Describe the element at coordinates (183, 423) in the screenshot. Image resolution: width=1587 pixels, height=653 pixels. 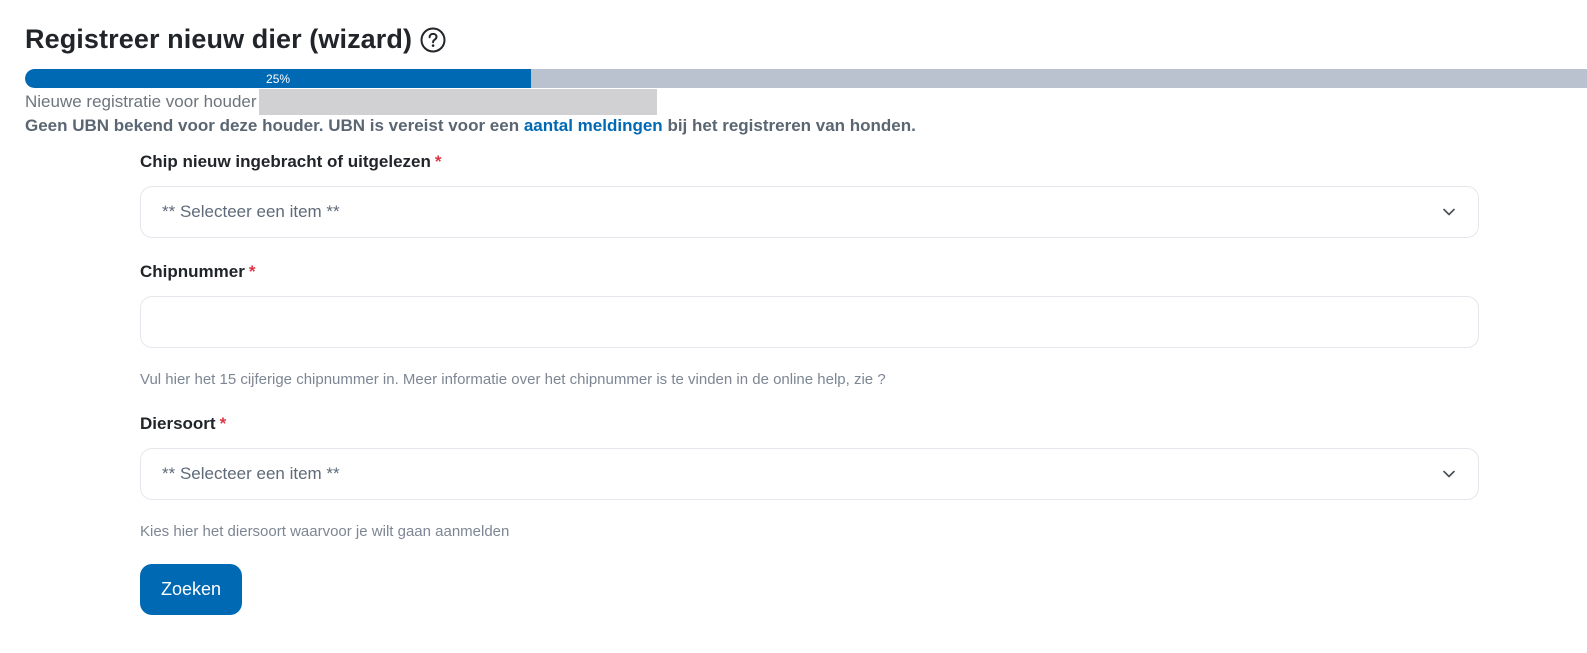
I see `species-label: Diersoort *` at that location.